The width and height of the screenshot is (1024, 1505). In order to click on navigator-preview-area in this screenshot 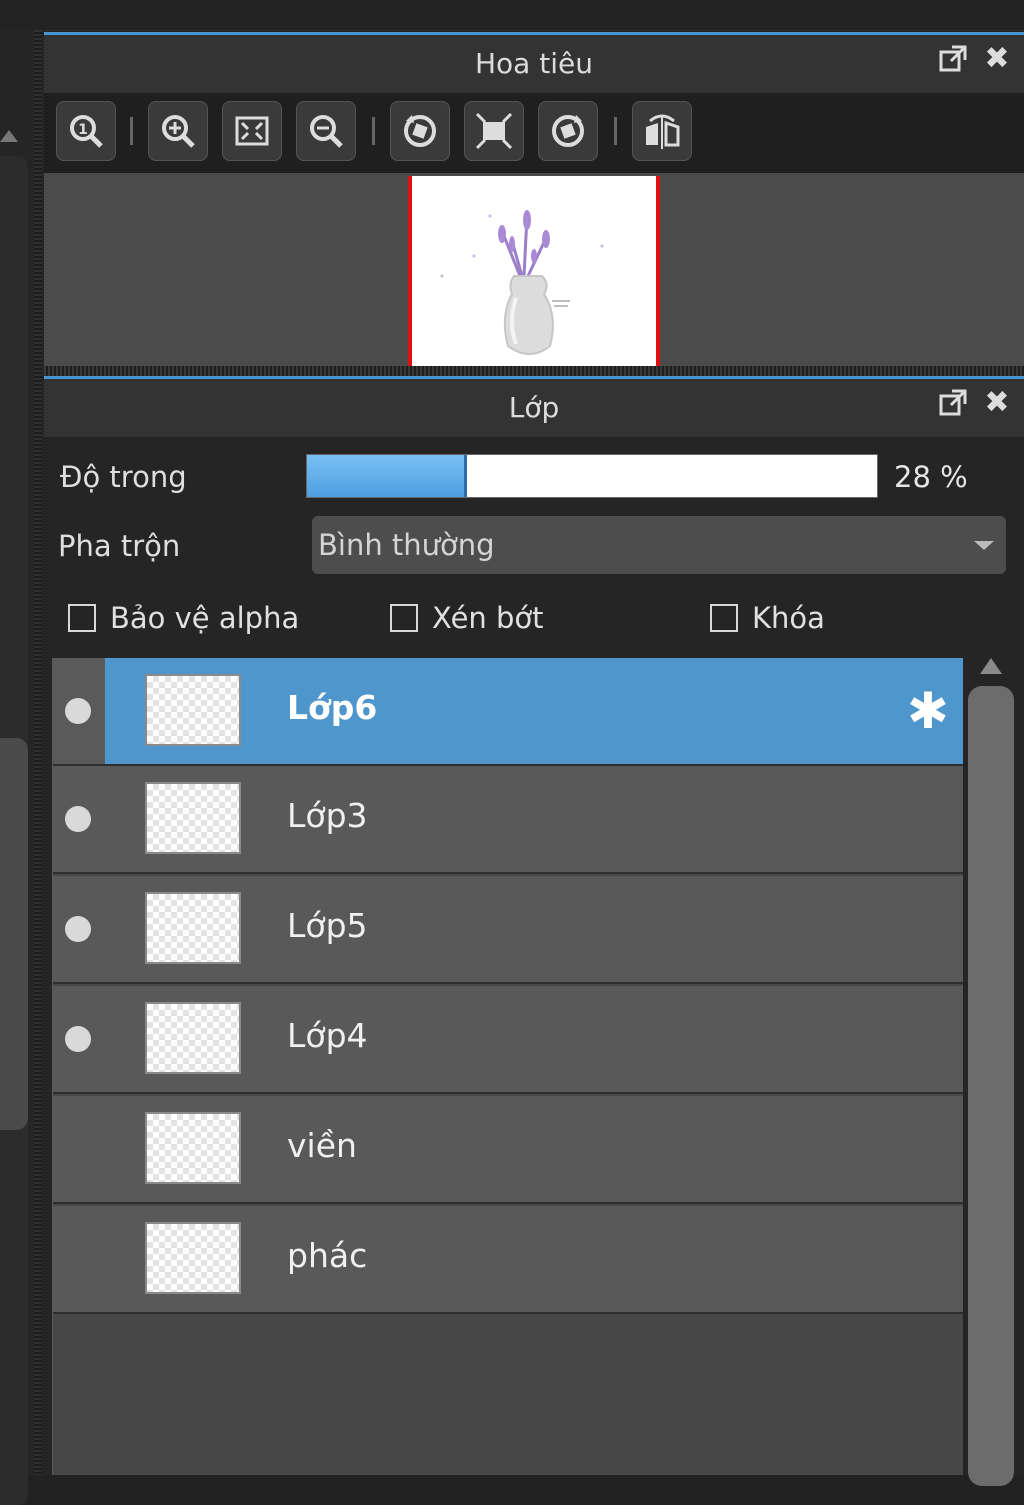, I will do `click(534, 271)`.